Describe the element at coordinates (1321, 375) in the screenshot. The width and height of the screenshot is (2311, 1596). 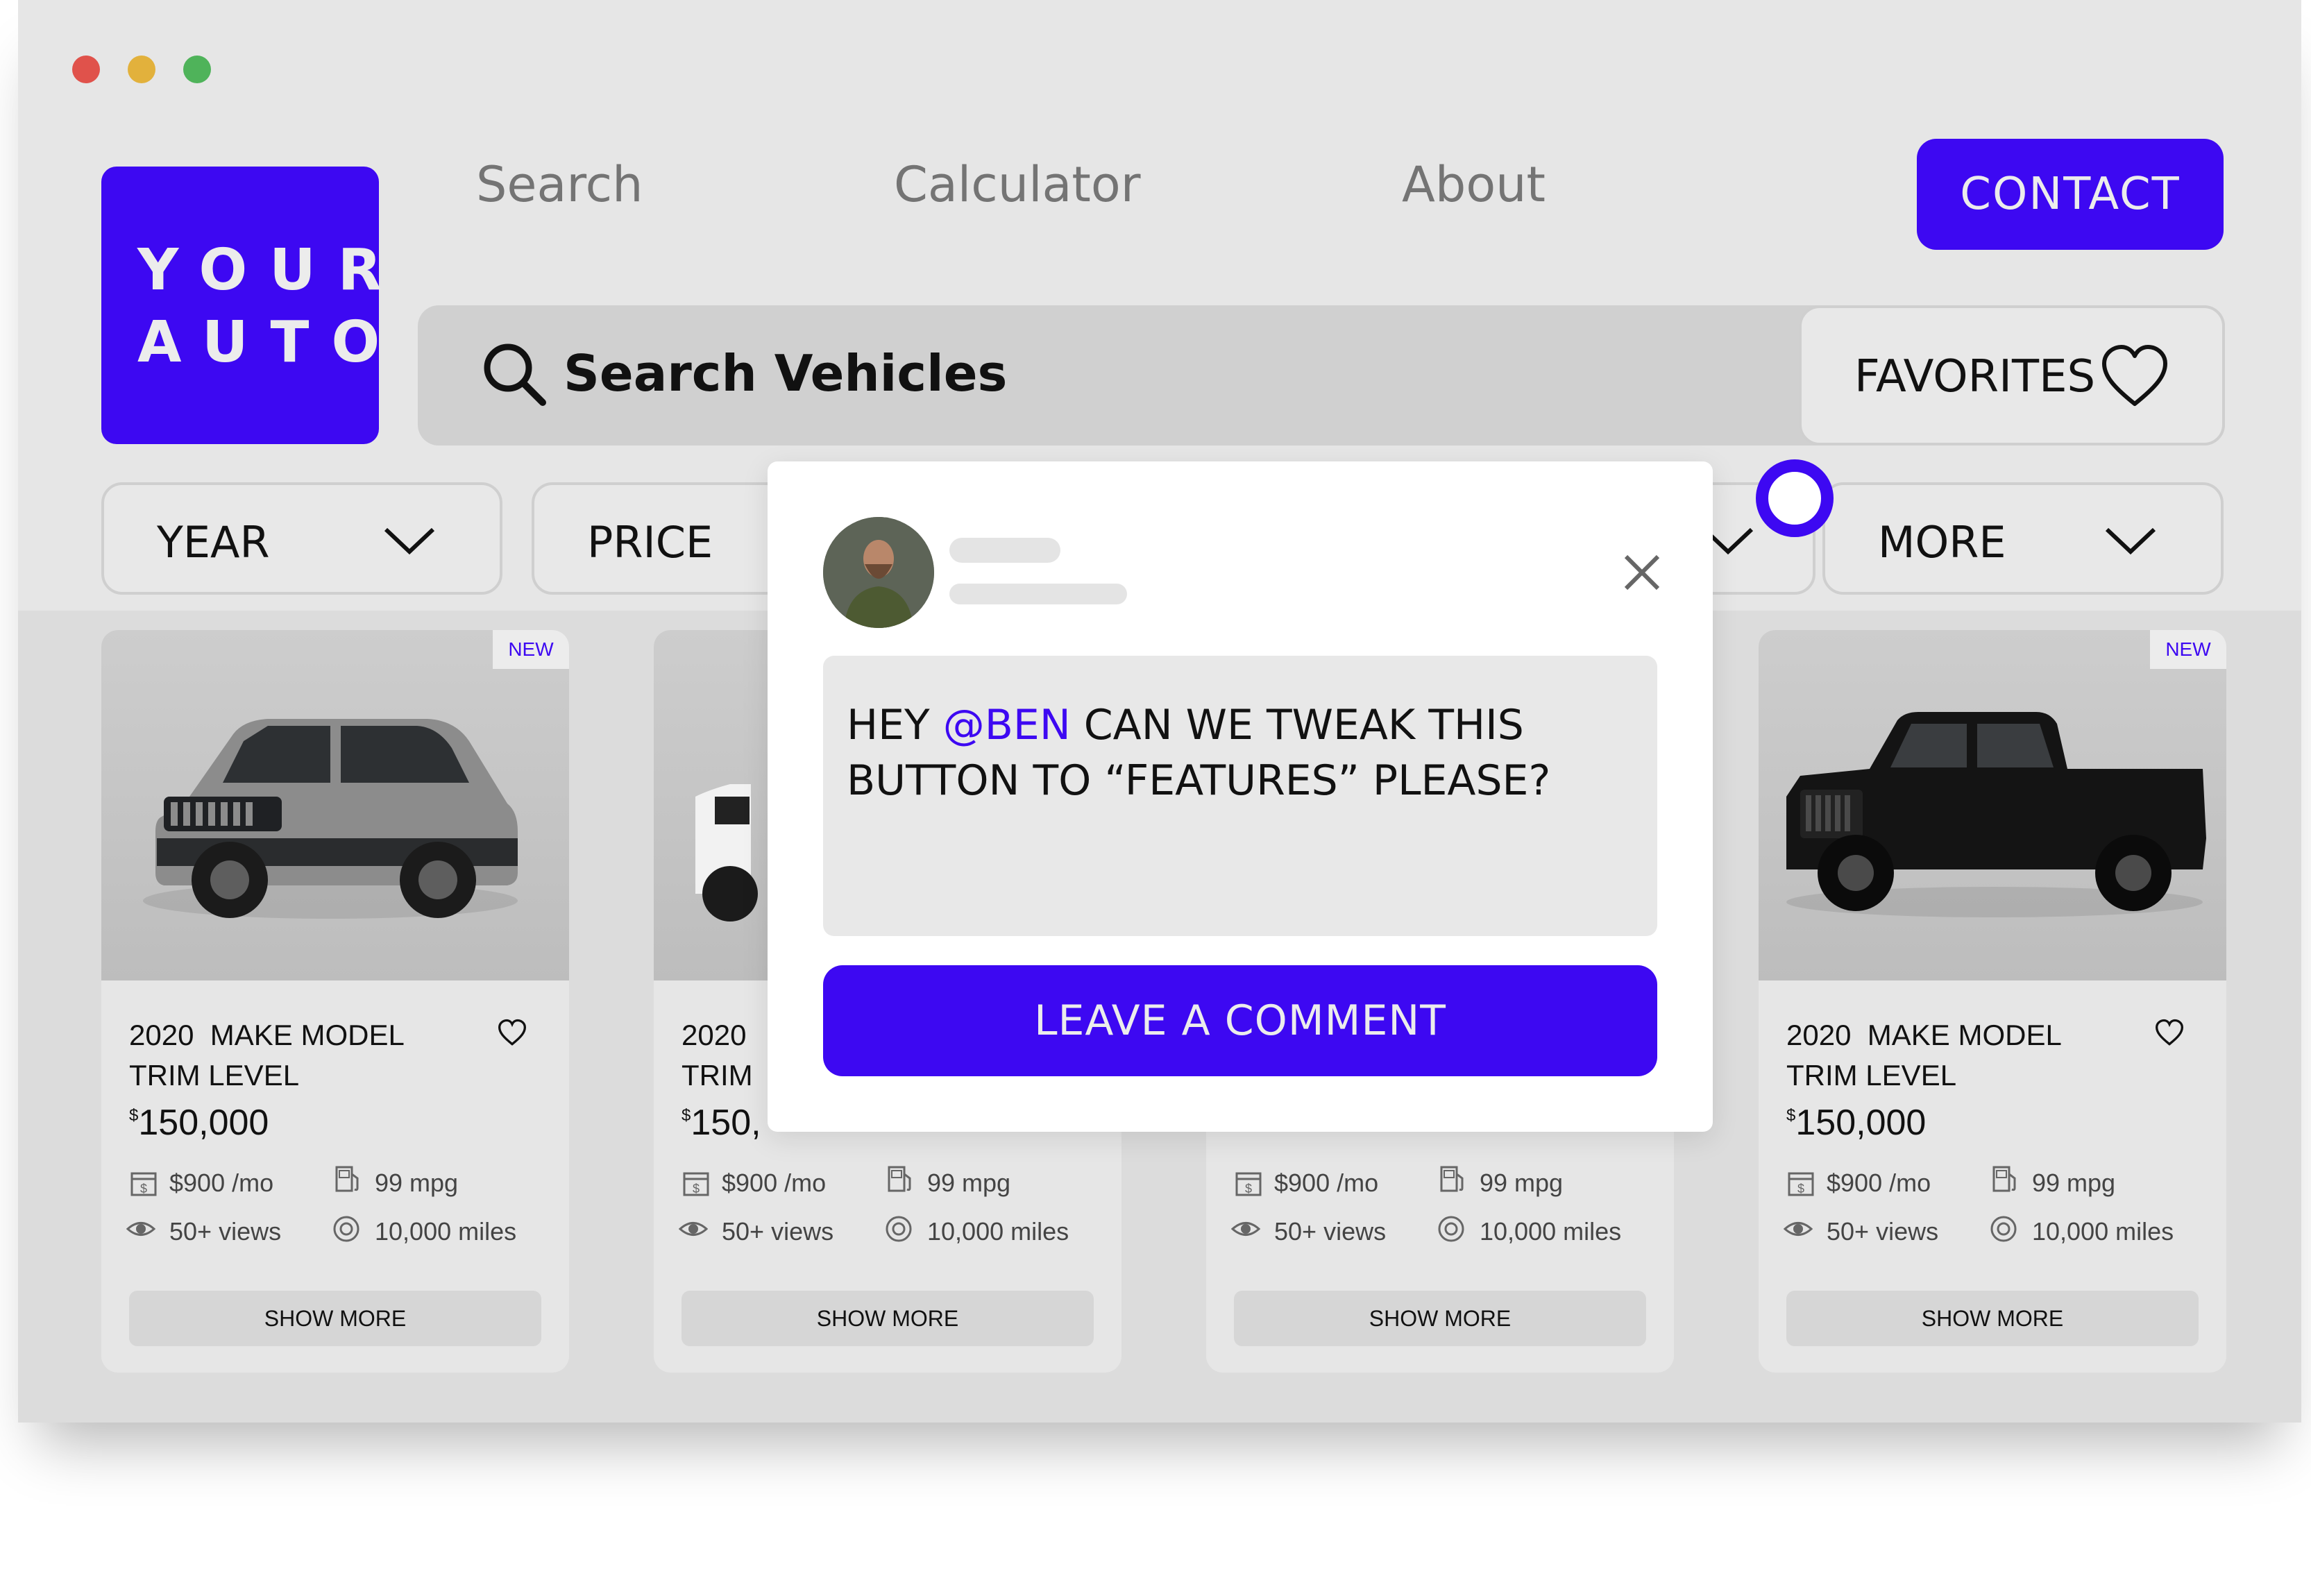
I see `search-bar: Search Vehicles FAVORITES` at that location.